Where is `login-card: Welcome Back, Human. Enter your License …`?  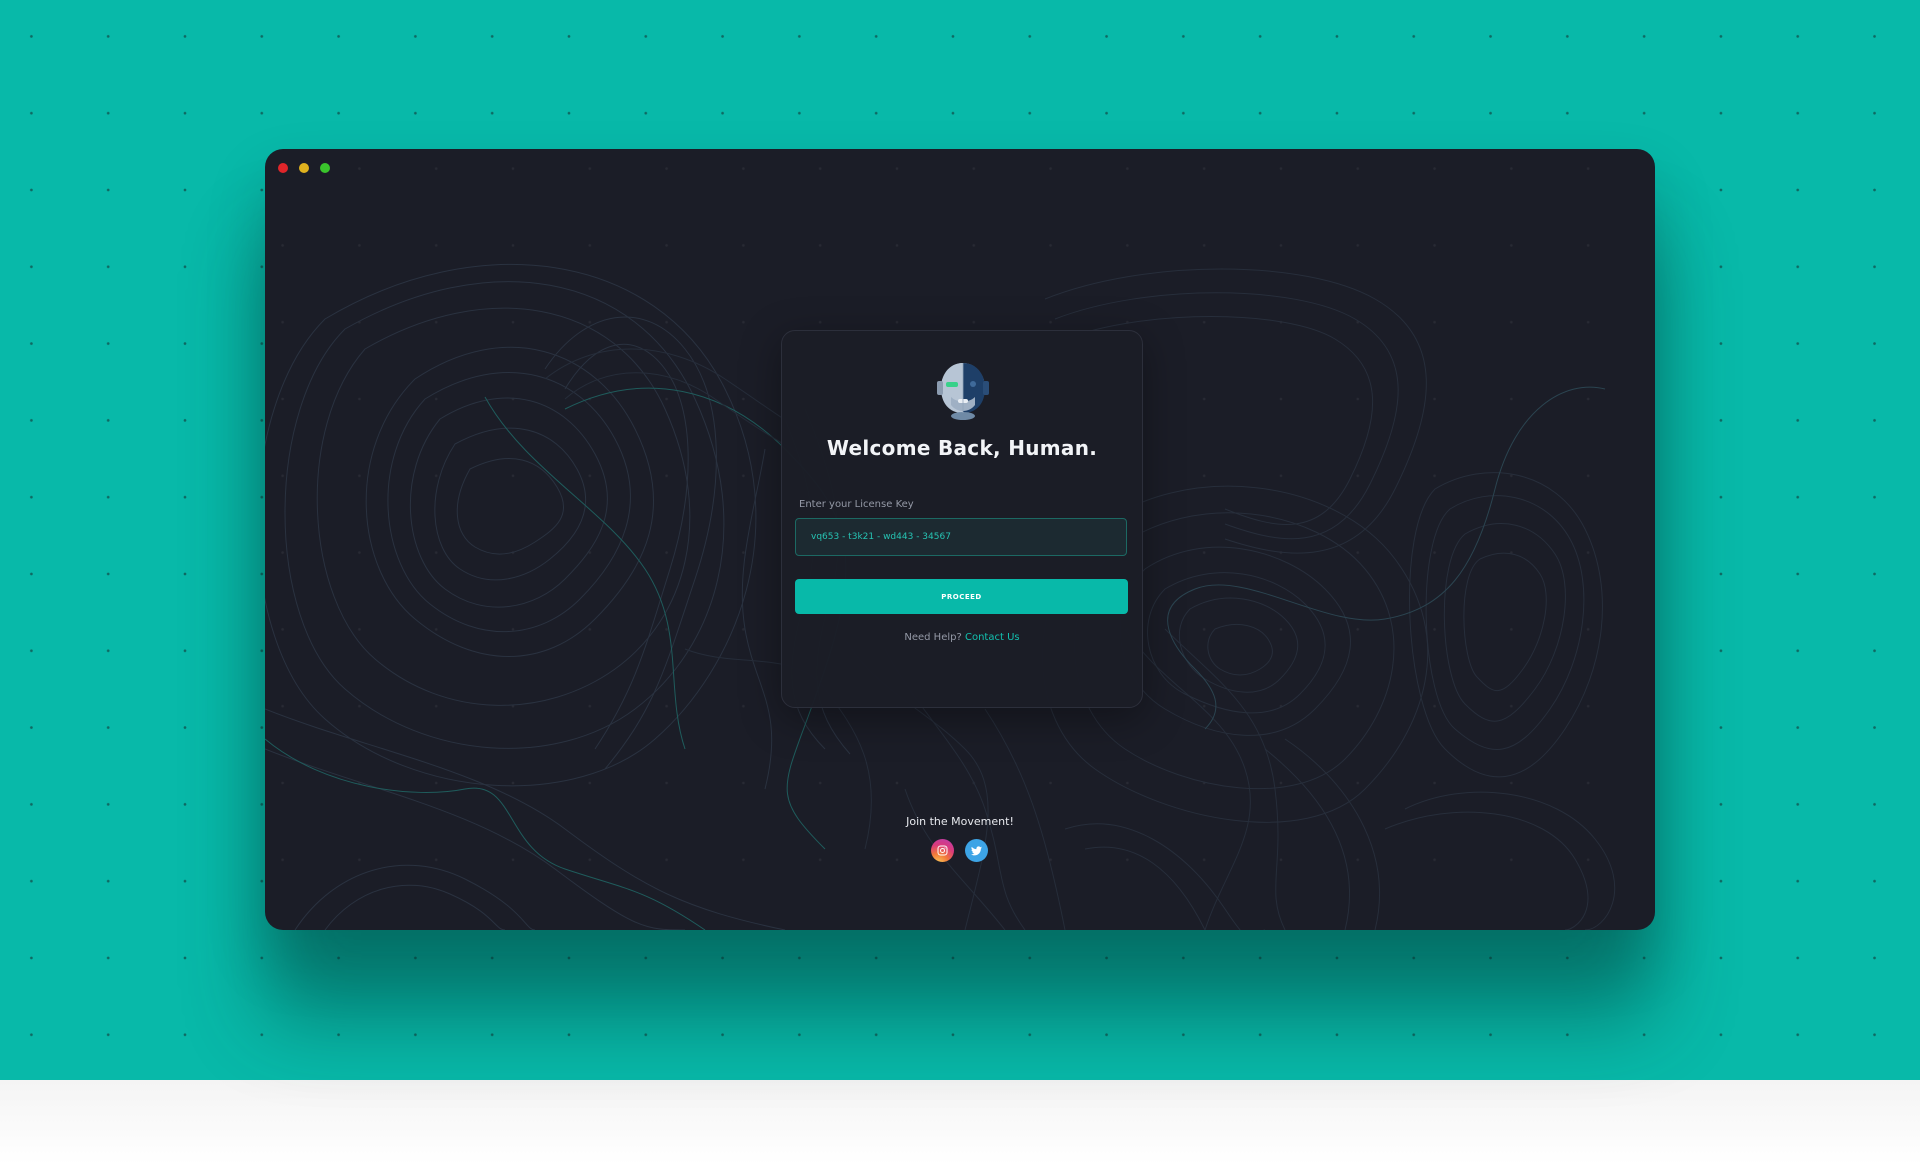
login-card: Welcome Back, Human. Enter your License … is located at coordinates (962, 519).